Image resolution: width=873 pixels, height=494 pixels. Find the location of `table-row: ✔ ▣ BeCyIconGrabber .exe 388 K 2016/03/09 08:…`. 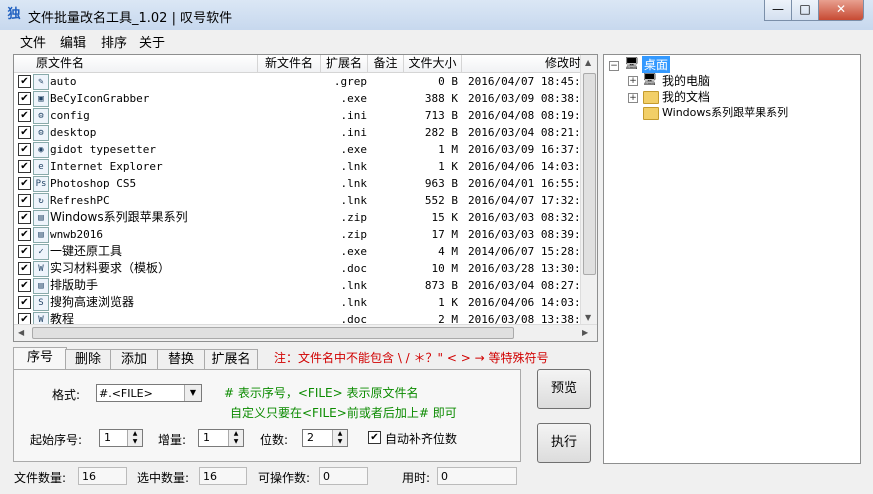

table-row: ✔ ▣ BeCyIconGrabber .exe 388 K 2016/03/09 08:… is located at coordinates (299, 98).